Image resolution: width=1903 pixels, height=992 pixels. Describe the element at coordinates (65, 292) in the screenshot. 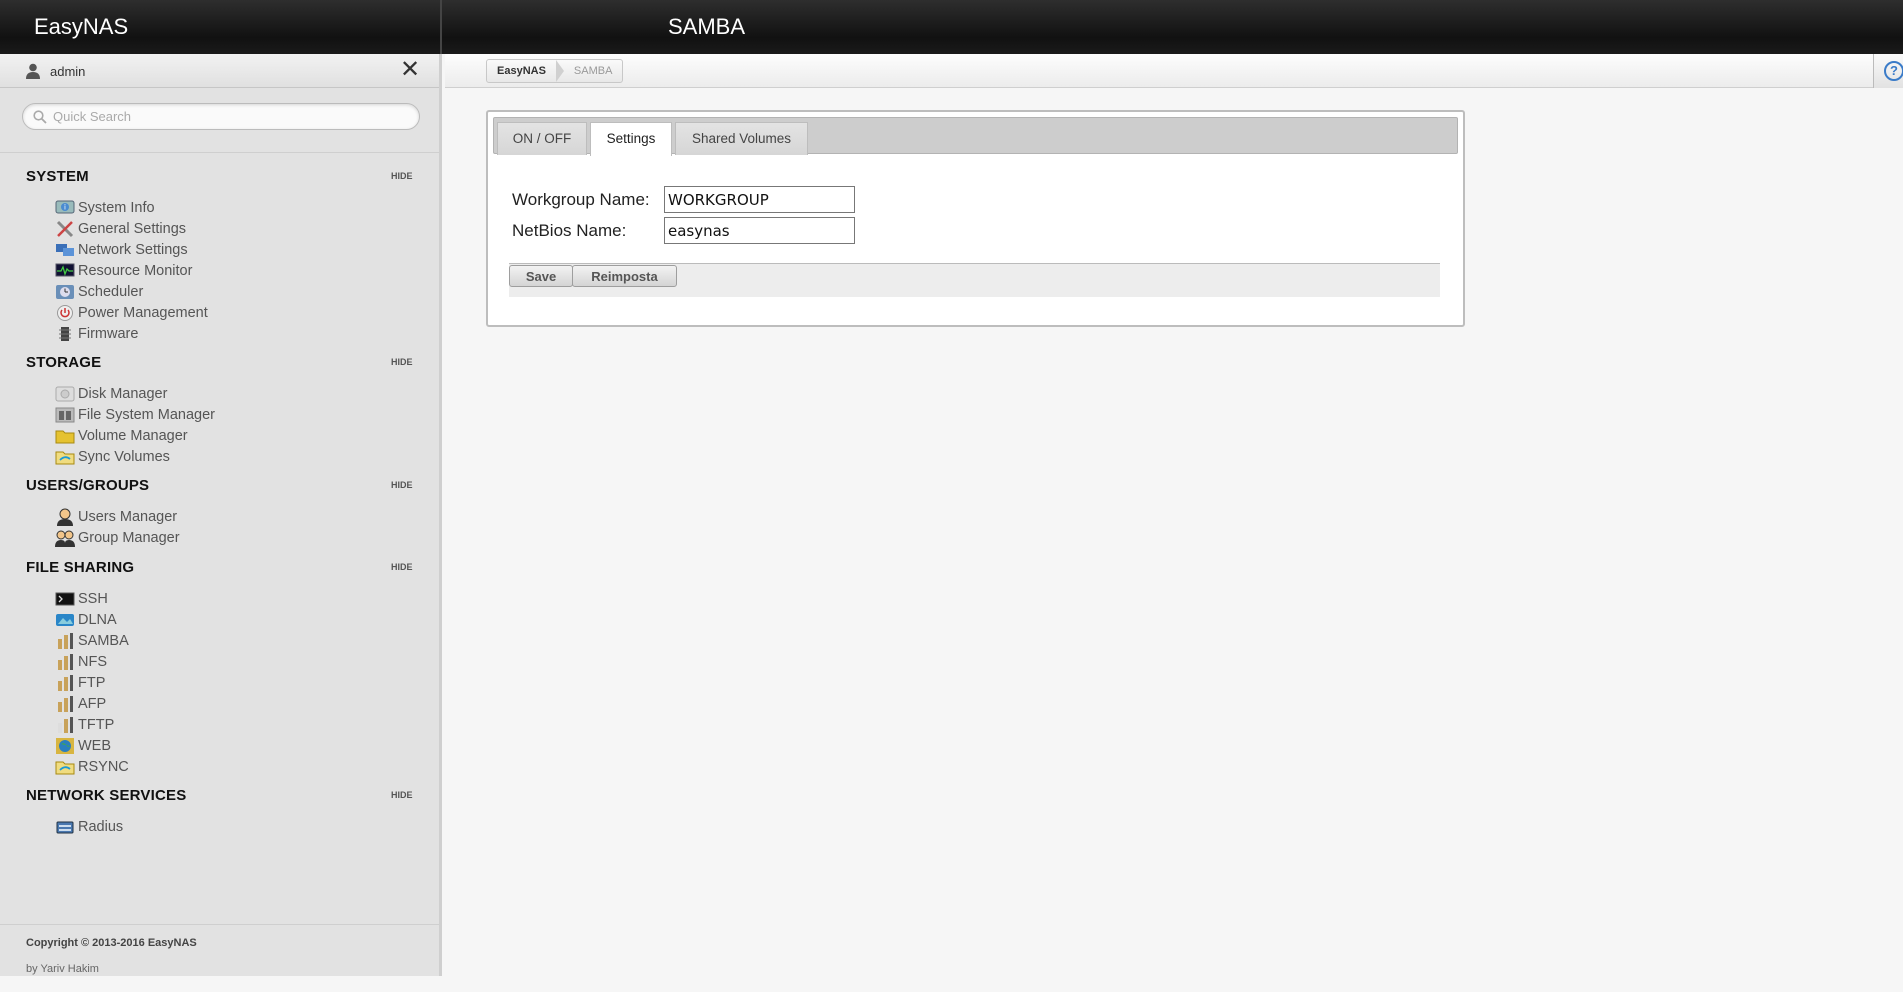

I see `clock-icon` at that location.